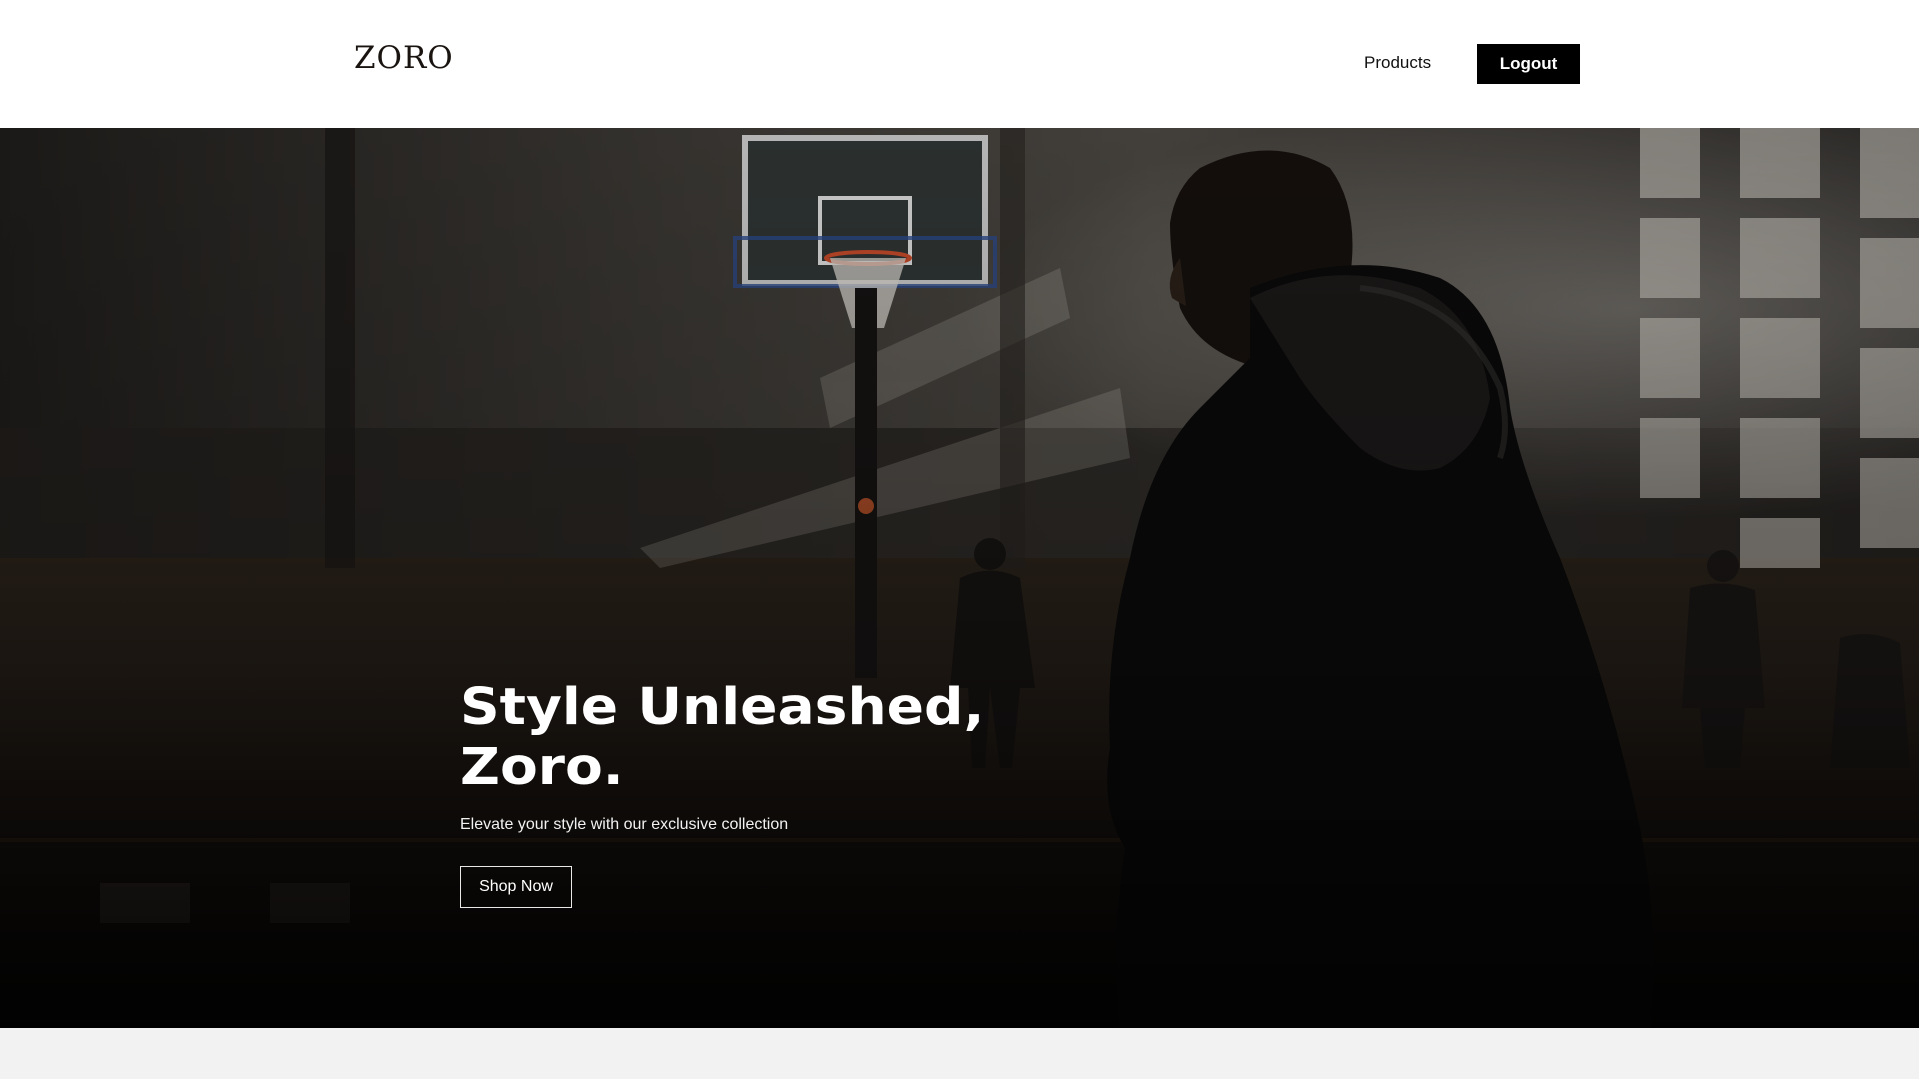 The width and height of the screenshot is (1919, 1079). What do you see at coordinates (404, 58) in the screenshot?
I see `logo: ZORO` at bounding box center [404, 58].